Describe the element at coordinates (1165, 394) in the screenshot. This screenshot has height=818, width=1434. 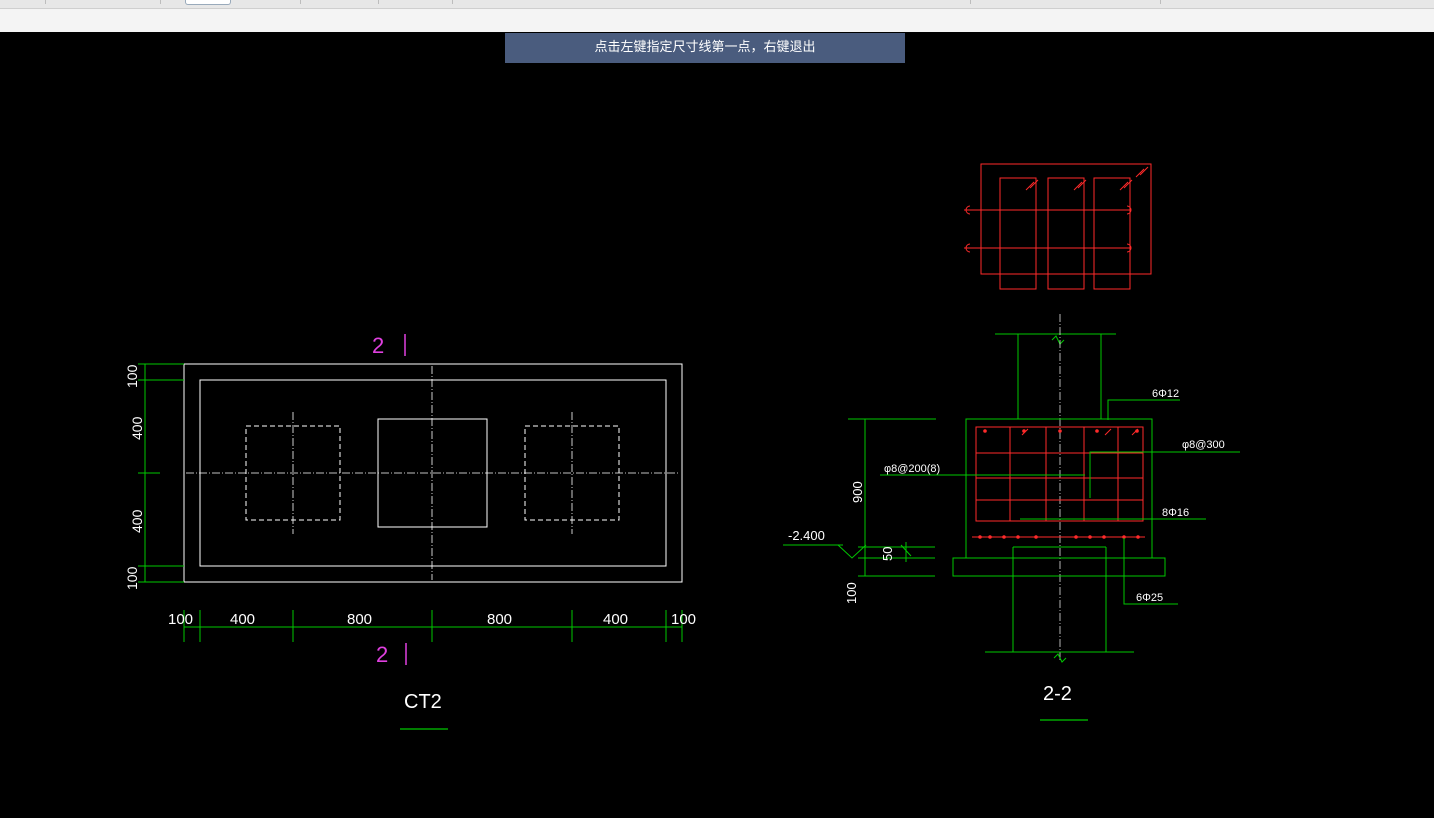
I see `rebar-label-top: 6Φ12` at that location.